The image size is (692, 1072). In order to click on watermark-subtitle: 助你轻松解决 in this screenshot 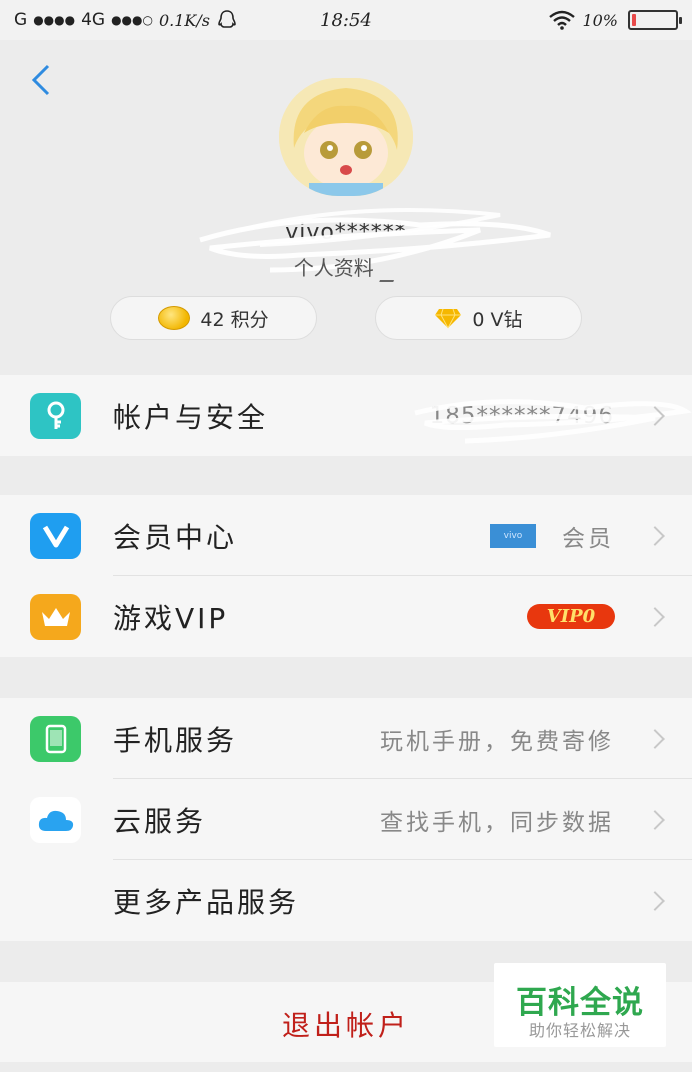, I will do `click(579, 1030)`.